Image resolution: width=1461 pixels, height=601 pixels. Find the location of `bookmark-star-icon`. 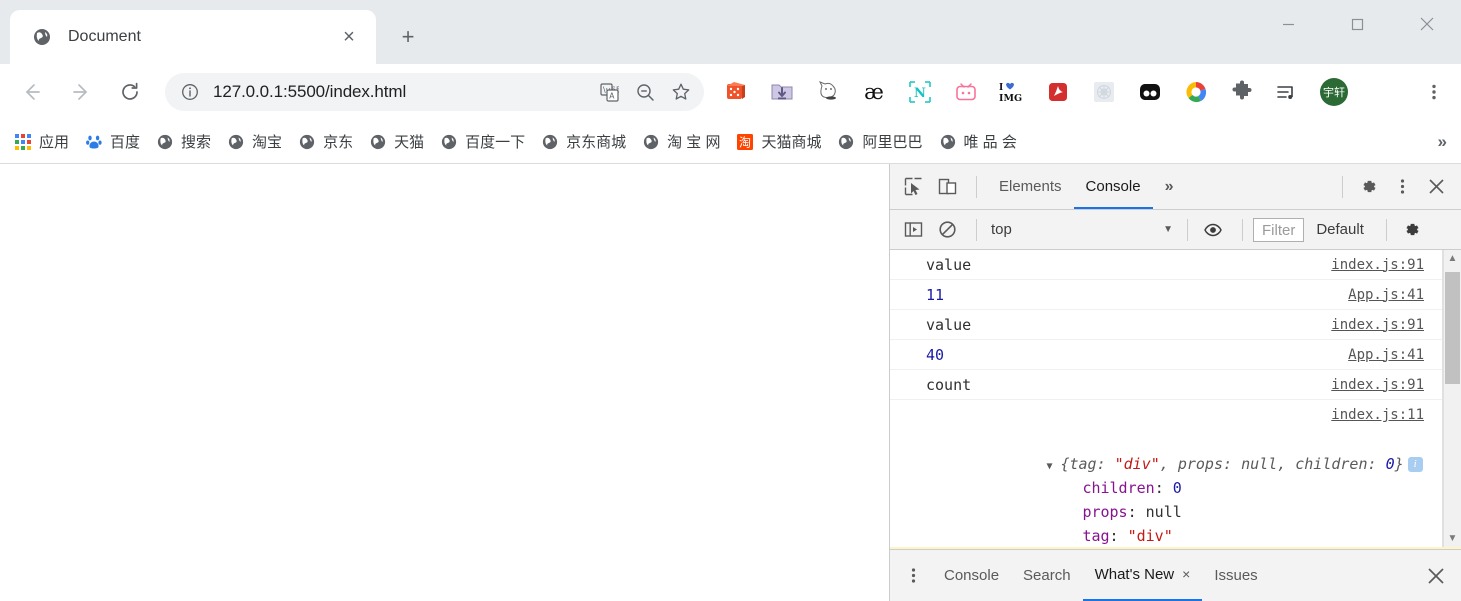

bookmark-star-icon is located at coordinates (681, 92).